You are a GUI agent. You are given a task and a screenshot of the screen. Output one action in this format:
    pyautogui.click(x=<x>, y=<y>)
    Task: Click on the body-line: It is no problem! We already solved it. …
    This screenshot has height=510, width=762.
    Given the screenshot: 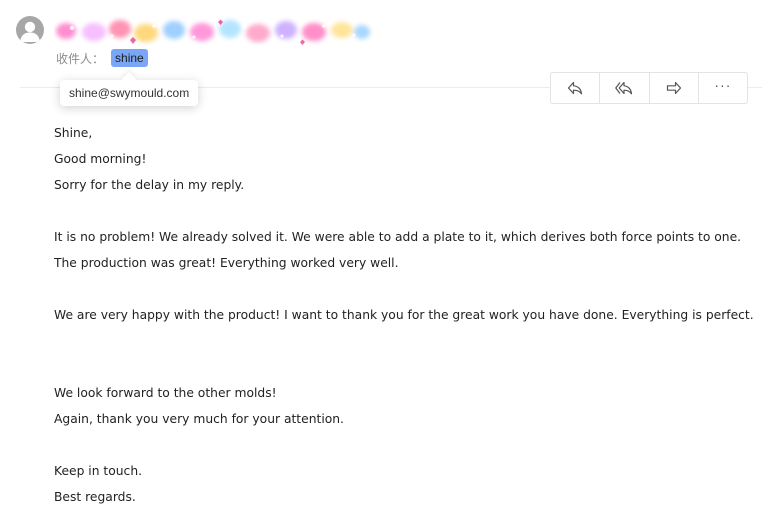 What is the action you would take?
    pyautogui.click(x=398, y=237)
    